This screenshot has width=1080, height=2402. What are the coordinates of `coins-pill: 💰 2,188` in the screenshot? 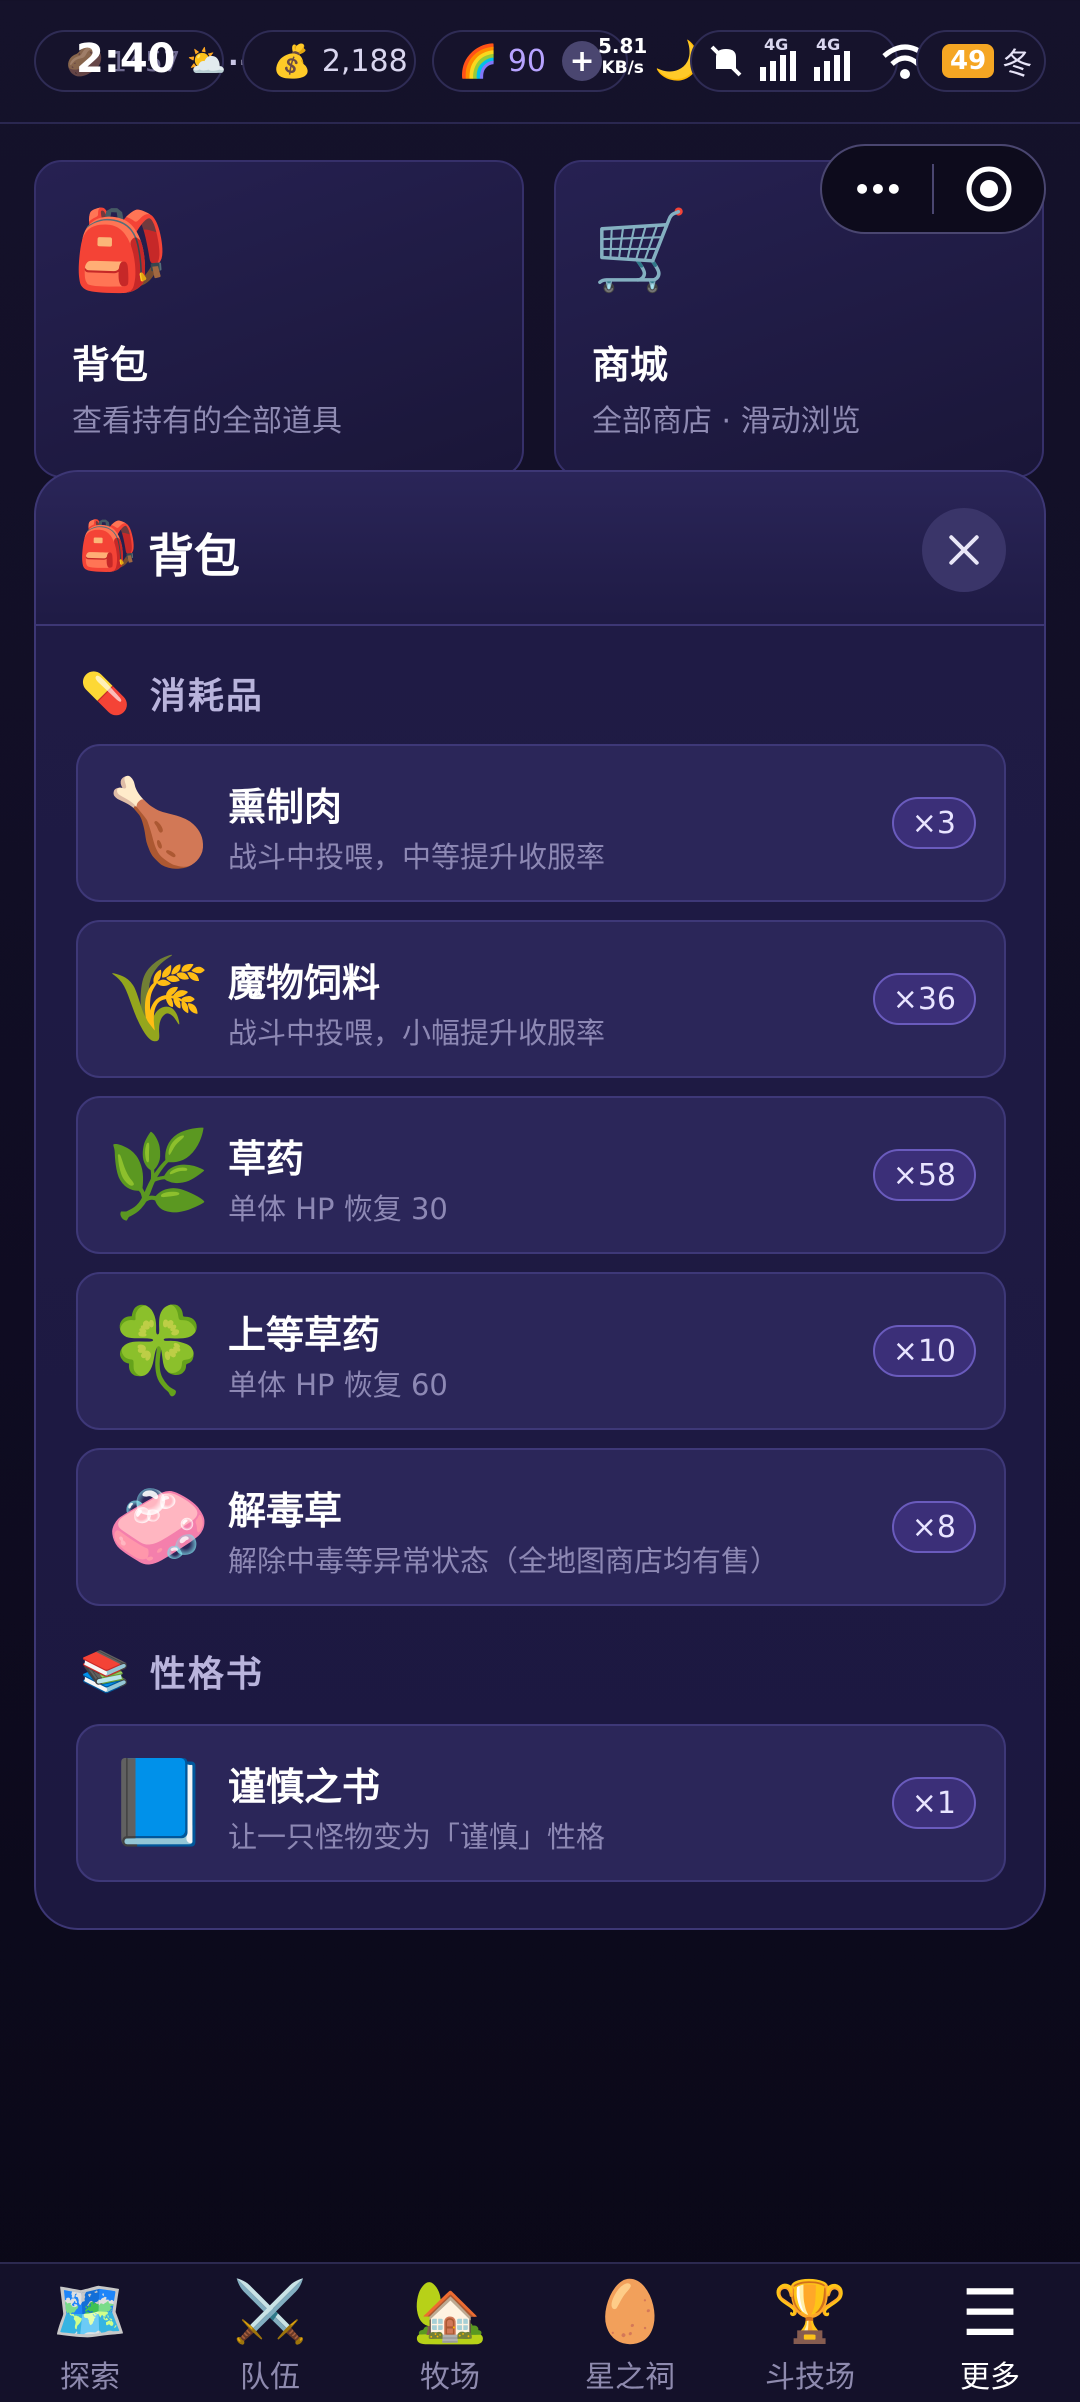 It's located at (329, 61).